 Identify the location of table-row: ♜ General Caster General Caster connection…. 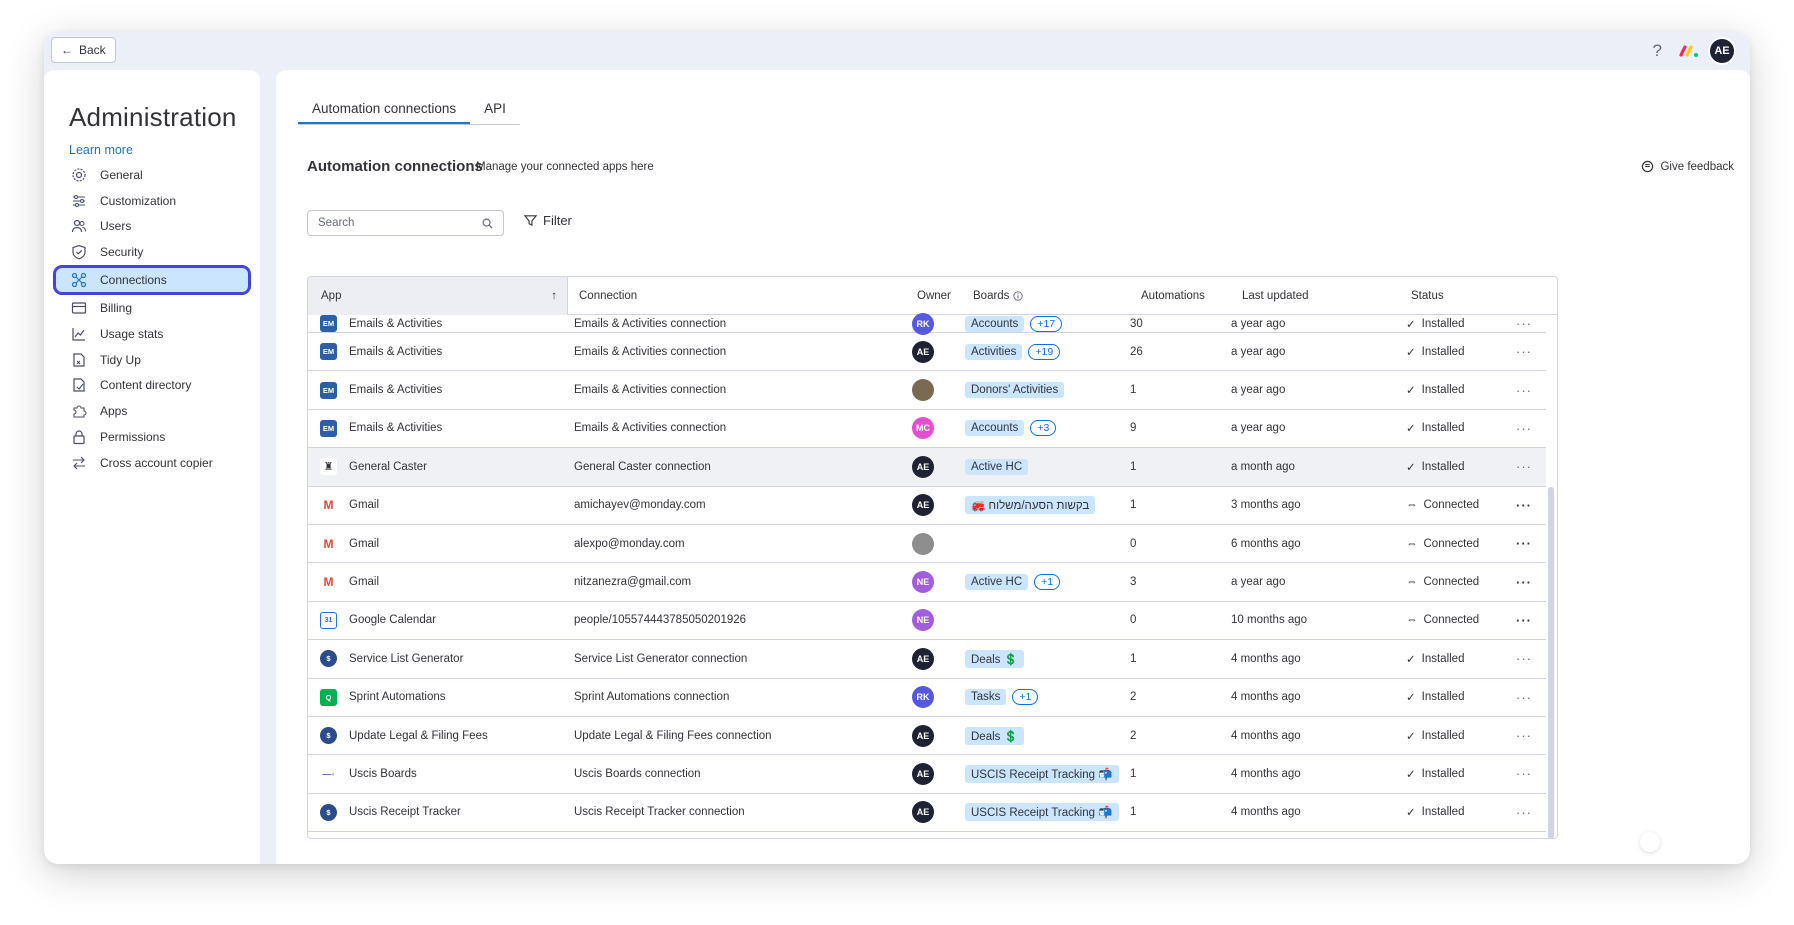
(927, 467).